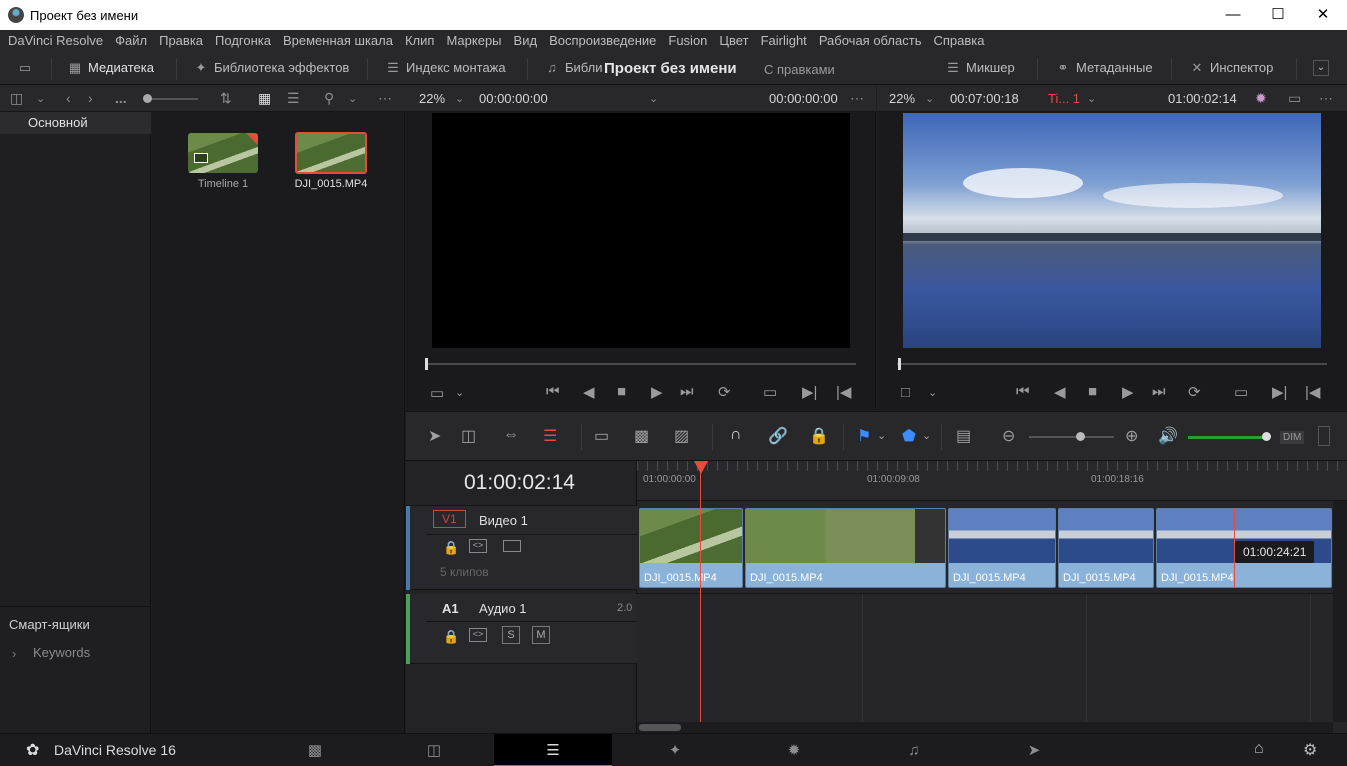 This screenshot has width=1347, height=766. What do you see at coordinates (131, 41) in the screenshot?
I see `menu-file: Файл` at bounding box center [131, 41].